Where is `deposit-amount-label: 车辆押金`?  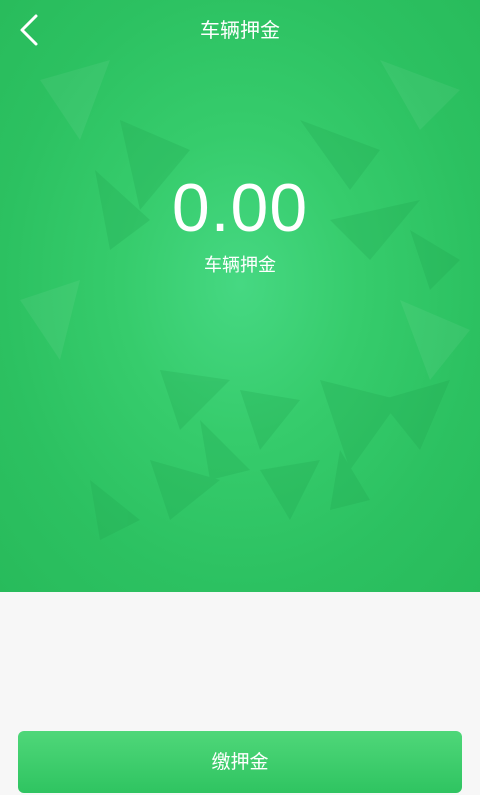 deposit-amount-label: 车辆押金 is located at coordinates (240, 265).